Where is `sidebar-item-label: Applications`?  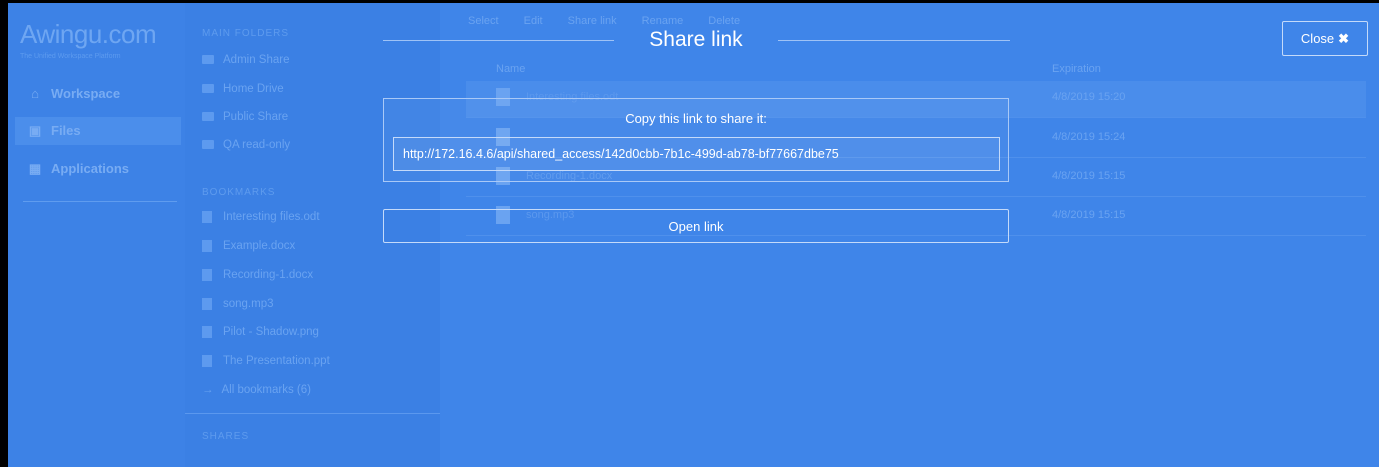 sidebar-item-label: Applications is located at coordinates (90, 168).